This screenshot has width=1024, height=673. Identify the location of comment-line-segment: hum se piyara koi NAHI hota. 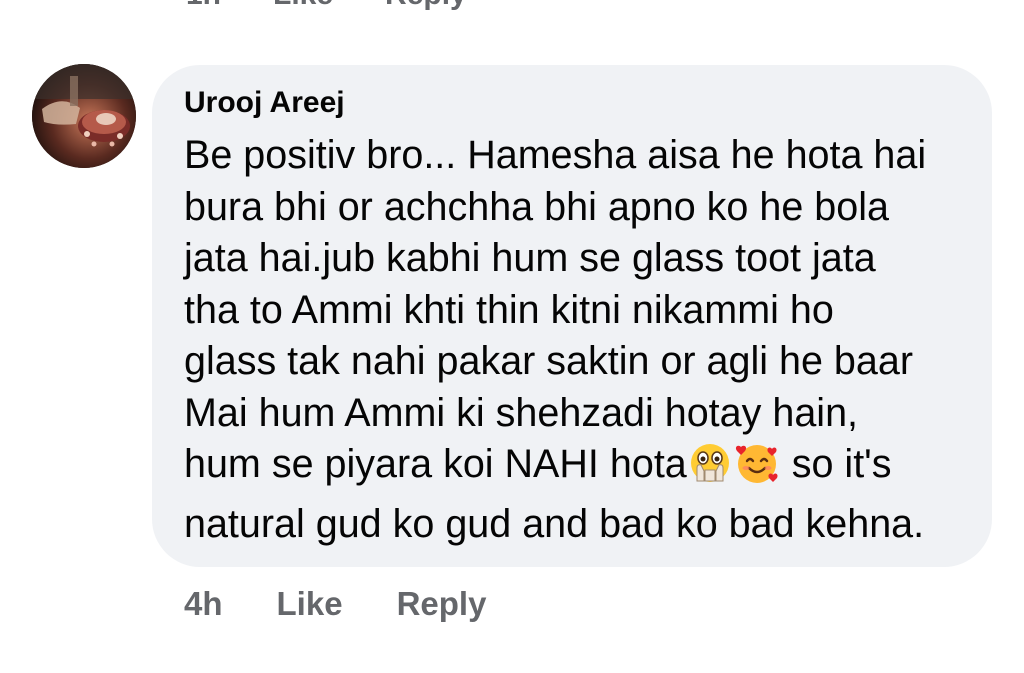
(435, 464).